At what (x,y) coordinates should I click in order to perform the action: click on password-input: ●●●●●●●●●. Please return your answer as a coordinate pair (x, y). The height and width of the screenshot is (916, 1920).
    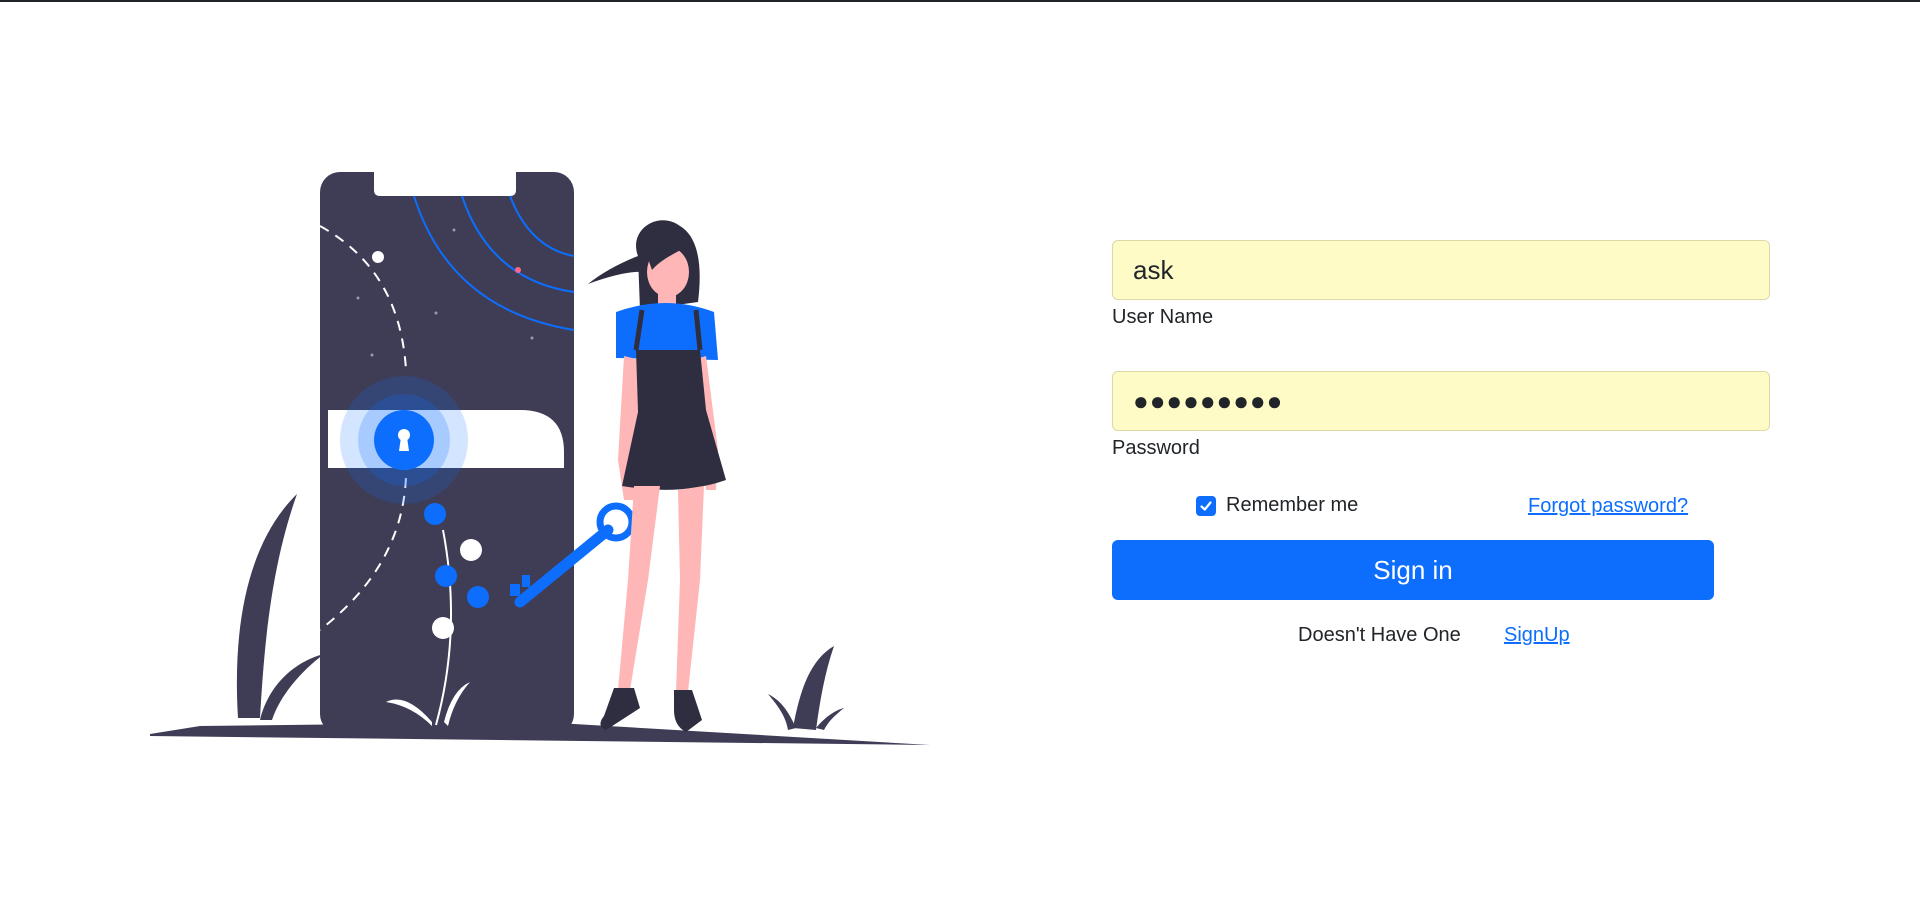
    Looking at the image, I should click on (1441, 401).